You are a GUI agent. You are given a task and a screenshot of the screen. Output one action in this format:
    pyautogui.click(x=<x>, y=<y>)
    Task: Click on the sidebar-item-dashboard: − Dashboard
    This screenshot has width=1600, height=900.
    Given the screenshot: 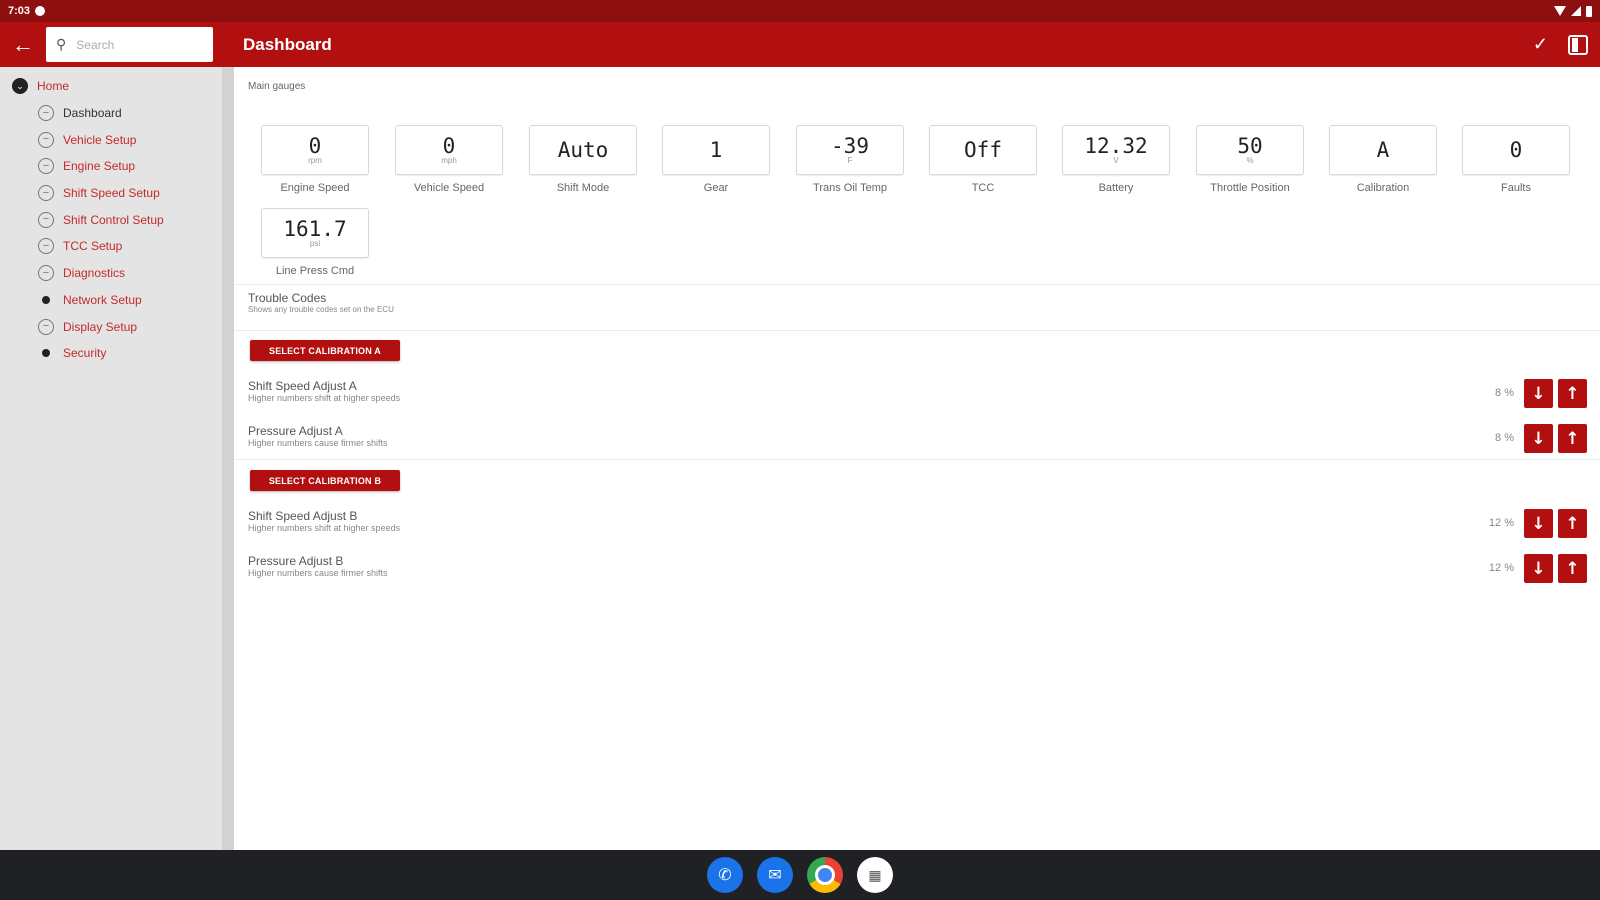 What is the action you would take?
    pyautogui.click(x=111, y=113)
    